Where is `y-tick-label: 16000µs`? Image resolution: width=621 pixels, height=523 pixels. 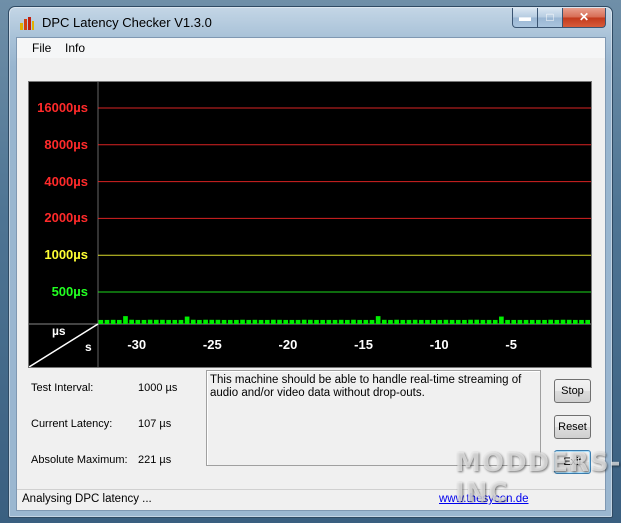 y-tick-label: 16000µs is located at coordinates (62, 107).